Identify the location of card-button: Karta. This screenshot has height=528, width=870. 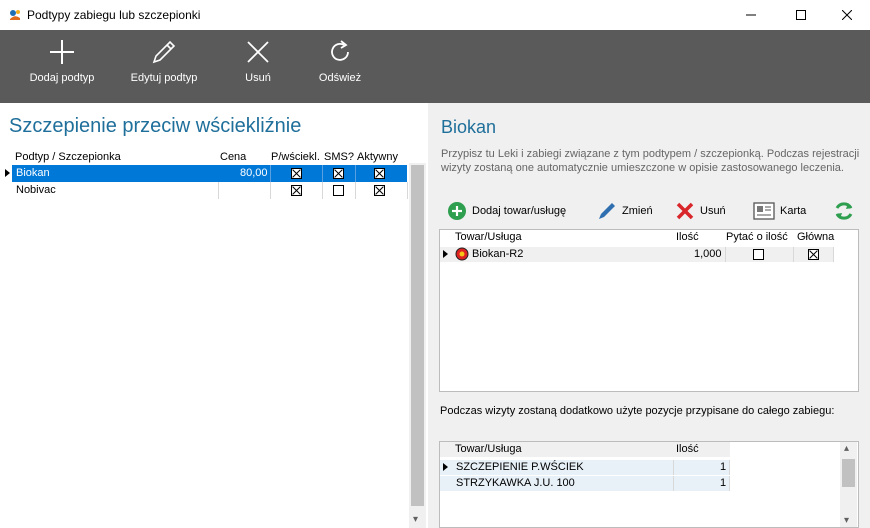
(779, 211).